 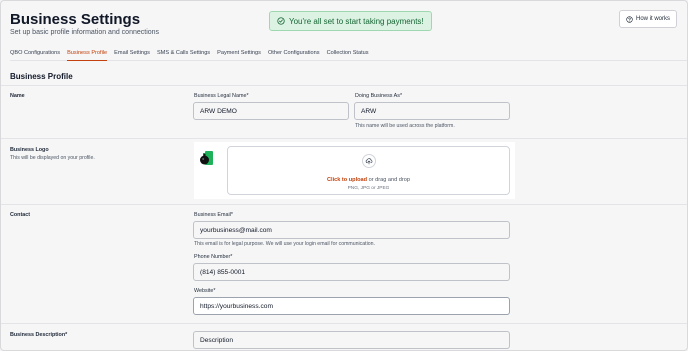 I want to click on click-to-upload-link: Click to upload, so click(x=347, y=180).